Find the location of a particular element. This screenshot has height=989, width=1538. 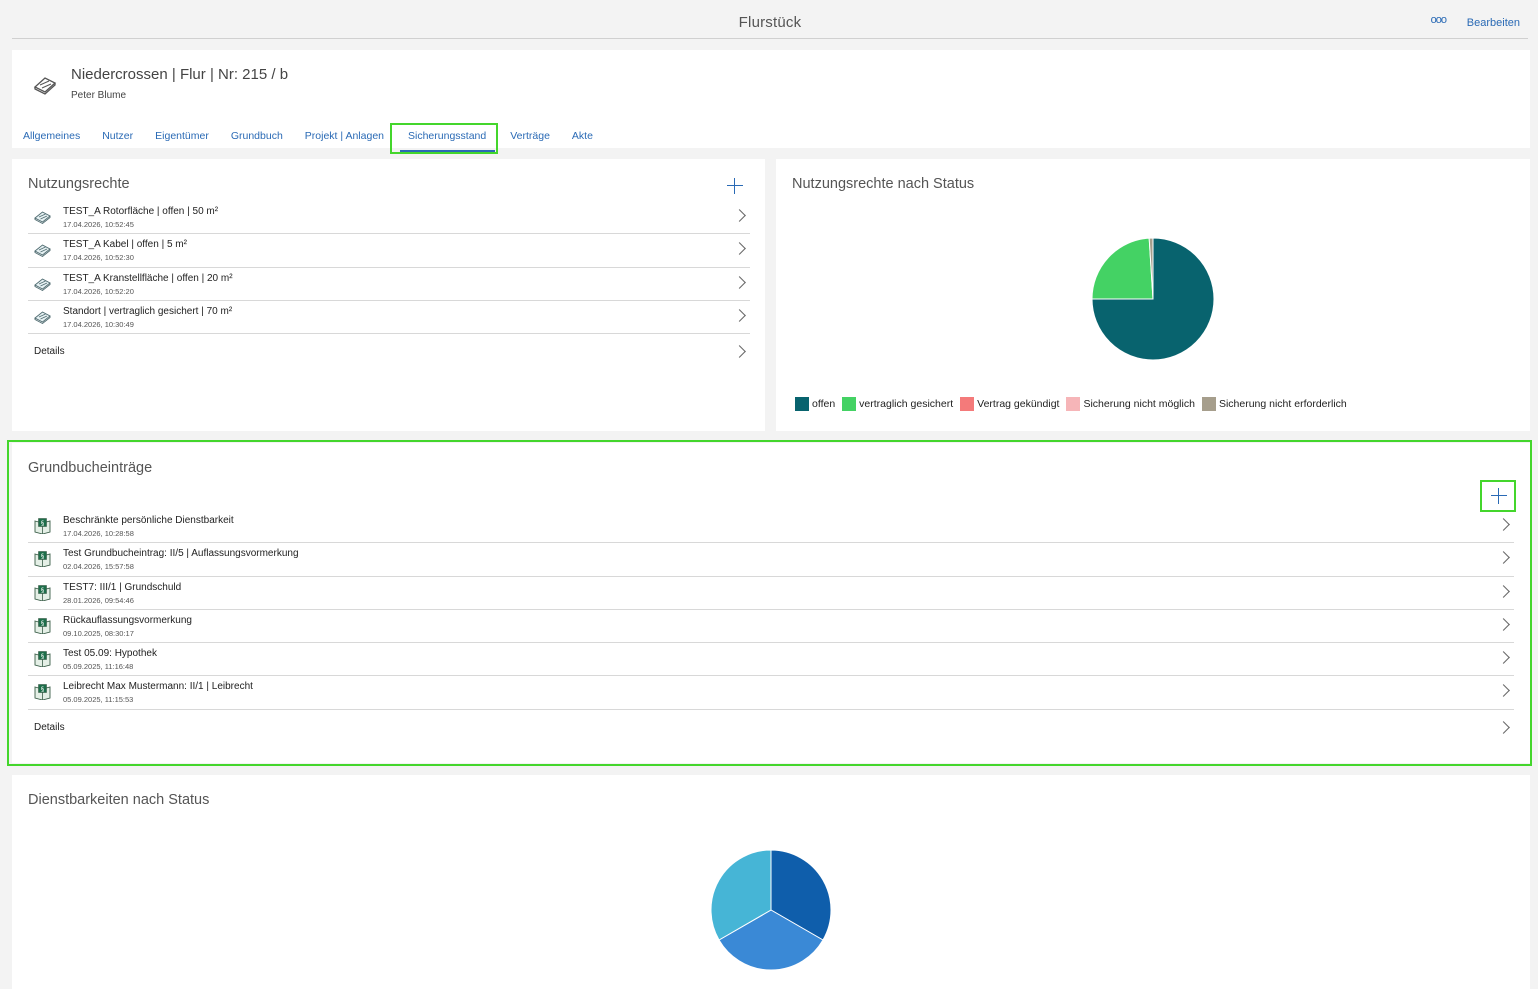

legend-item-offen: offen is located at coordinates (815, 404).